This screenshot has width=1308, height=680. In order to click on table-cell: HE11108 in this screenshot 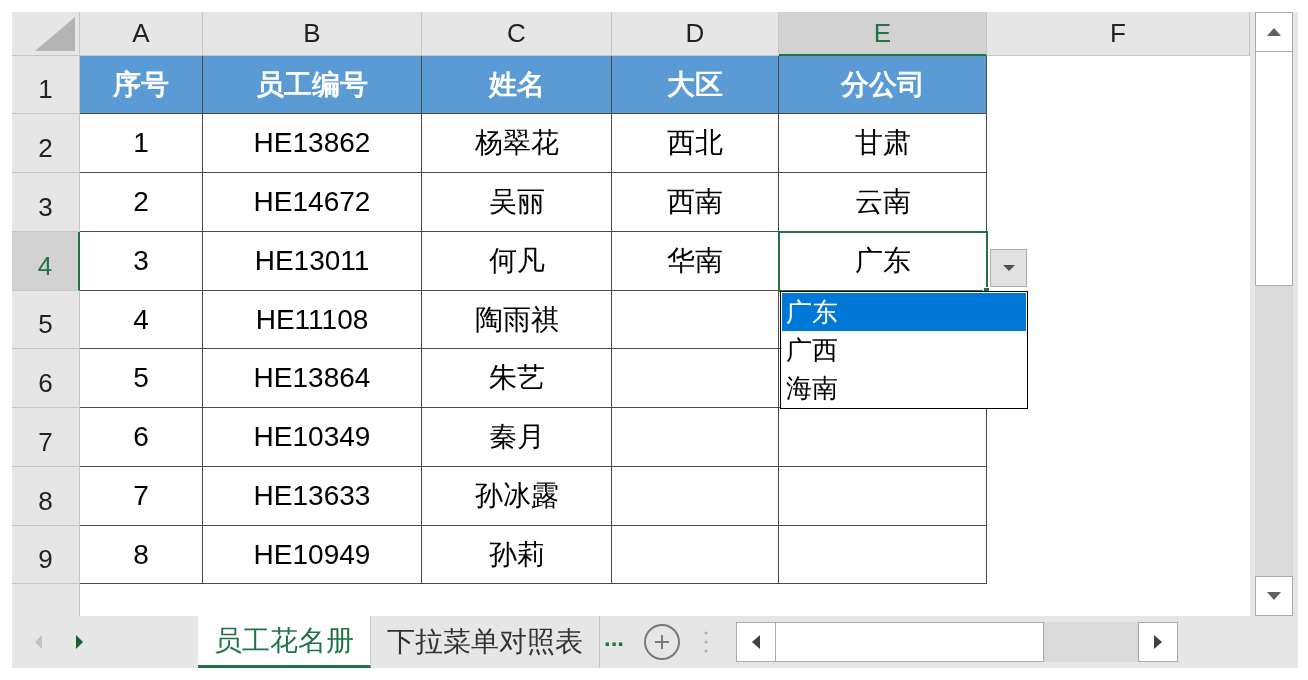, I will do `click(312, 320)`.